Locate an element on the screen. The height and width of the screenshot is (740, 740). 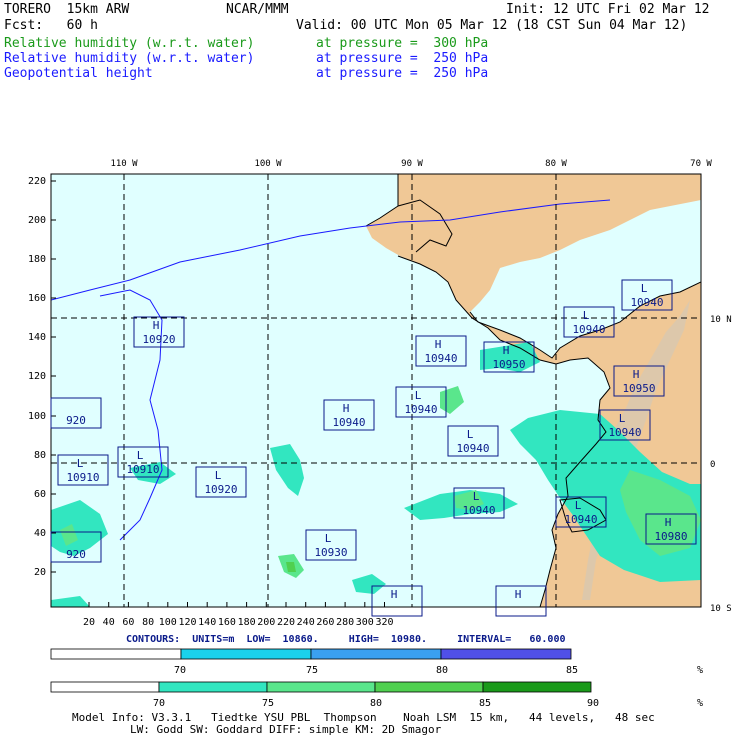
y-tick-label: 160 is located at coordinates (37, 298).